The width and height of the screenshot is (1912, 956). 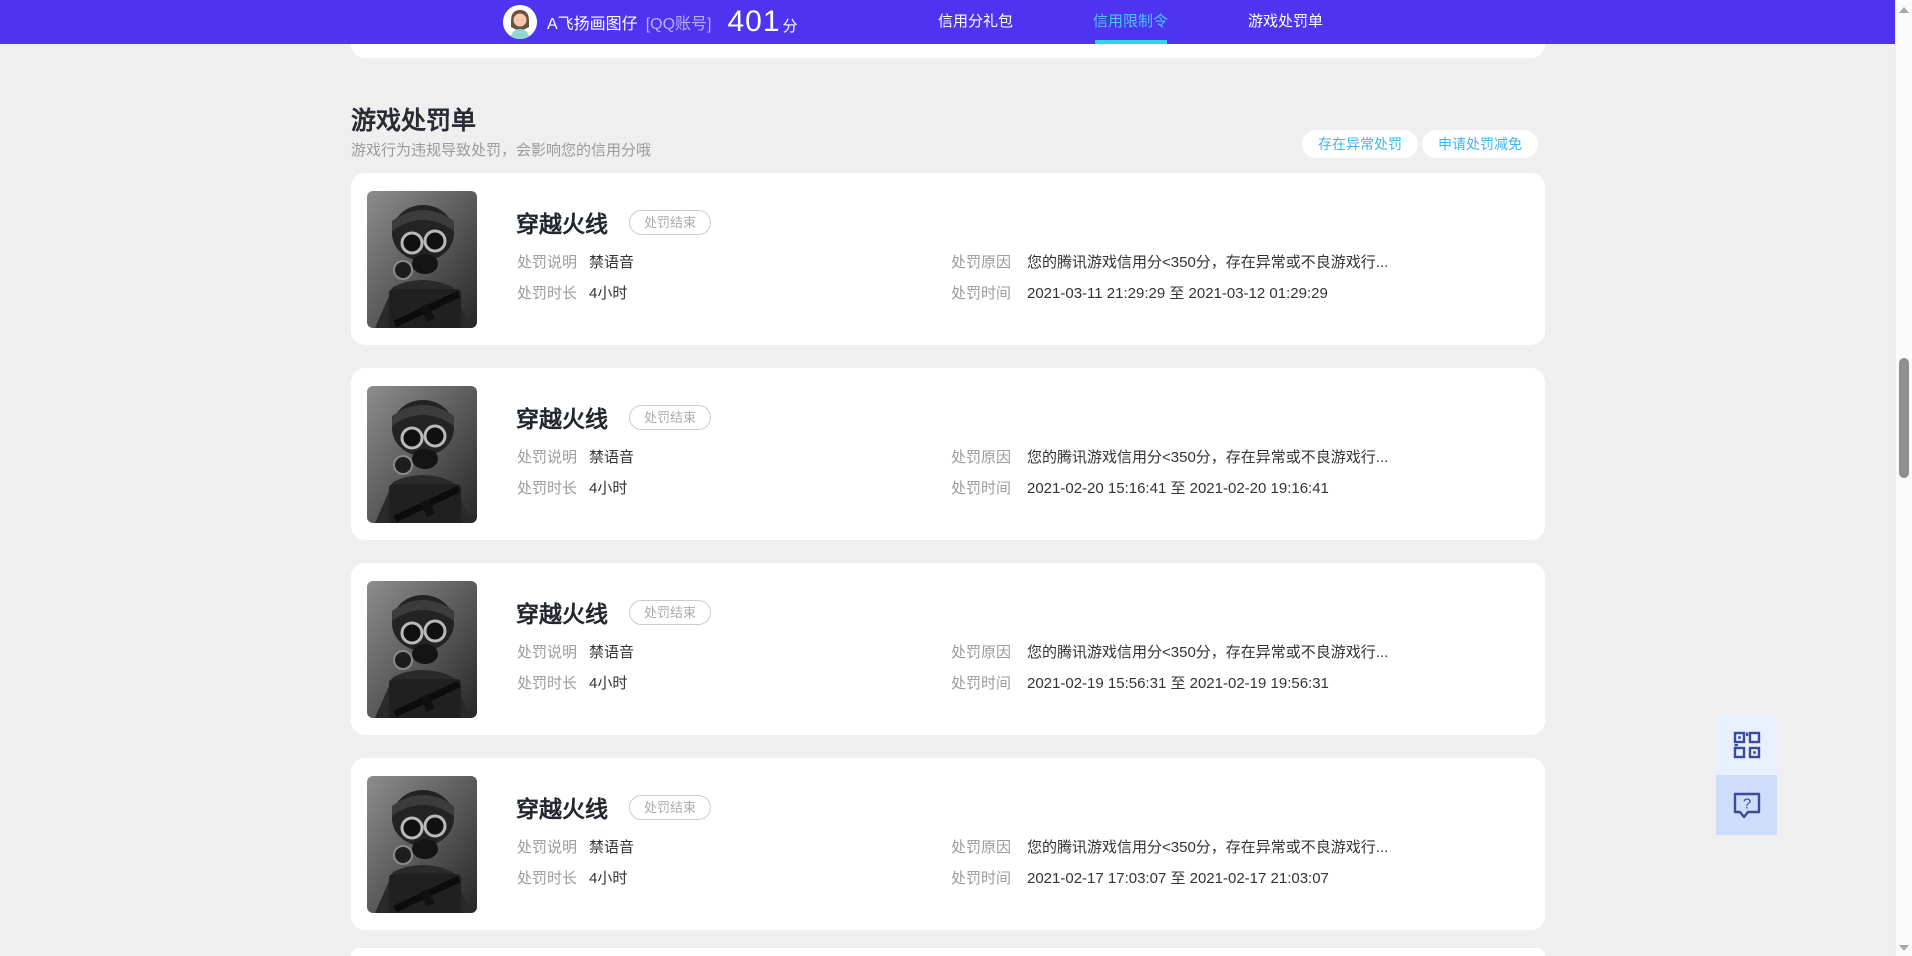 What do you see at coordinates (1904, 10) in the screenshot?
I see `scrollbar-up-arrow-icon` at bounding box center [1904, 10].